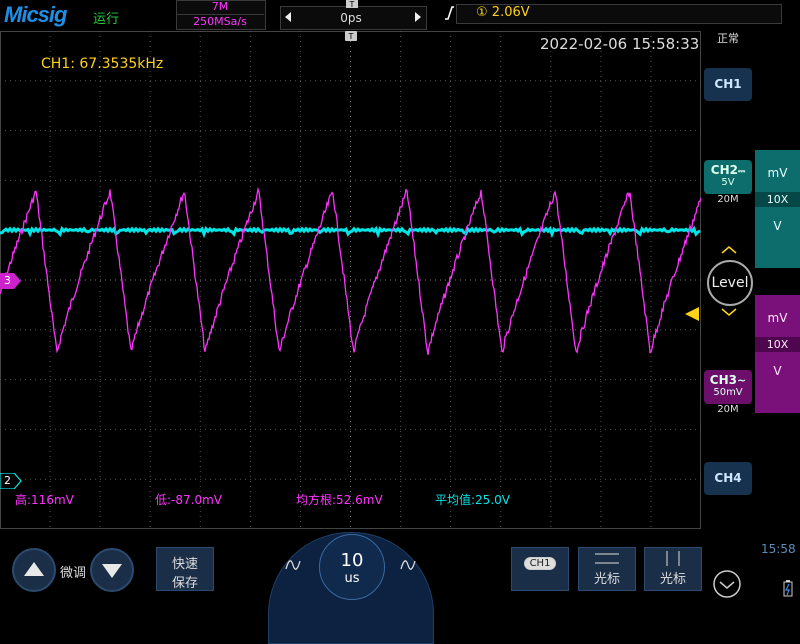 This screenshot has width=800, height=644. What do you see at coordinates (220, 6) in the screenshot?
I see `memory-depth: 7M` at bounding box center [220, 6].